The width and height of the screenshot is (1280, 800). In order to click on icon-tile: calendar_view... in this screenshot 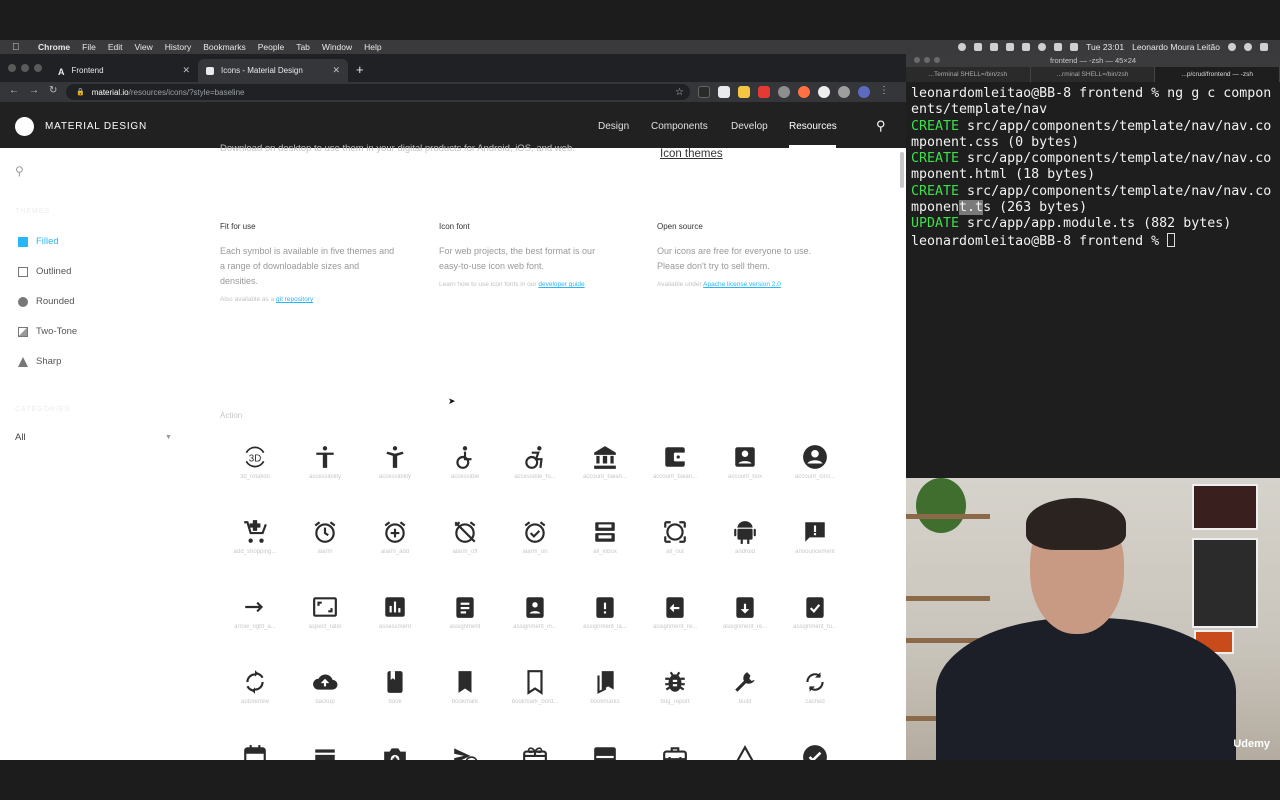, I will do `click(325, 752)`.